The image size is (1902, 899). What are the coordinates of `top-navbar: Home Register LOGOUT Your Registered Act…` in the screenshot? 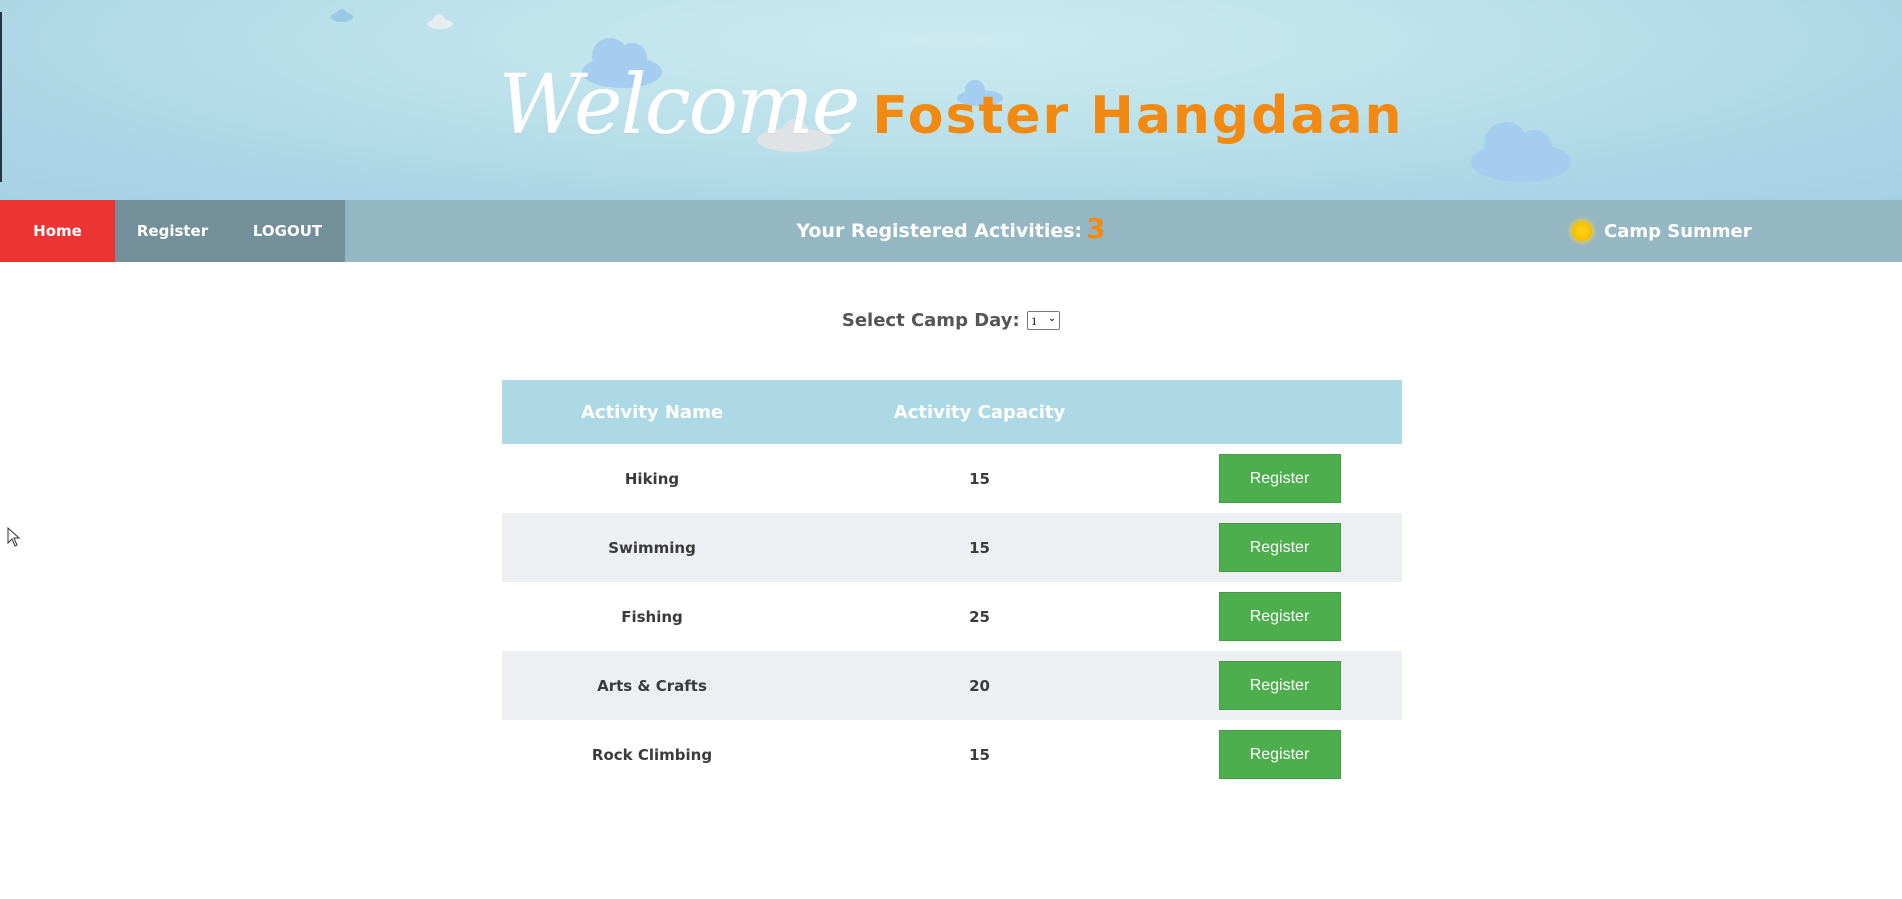 It's located at (951, 231).